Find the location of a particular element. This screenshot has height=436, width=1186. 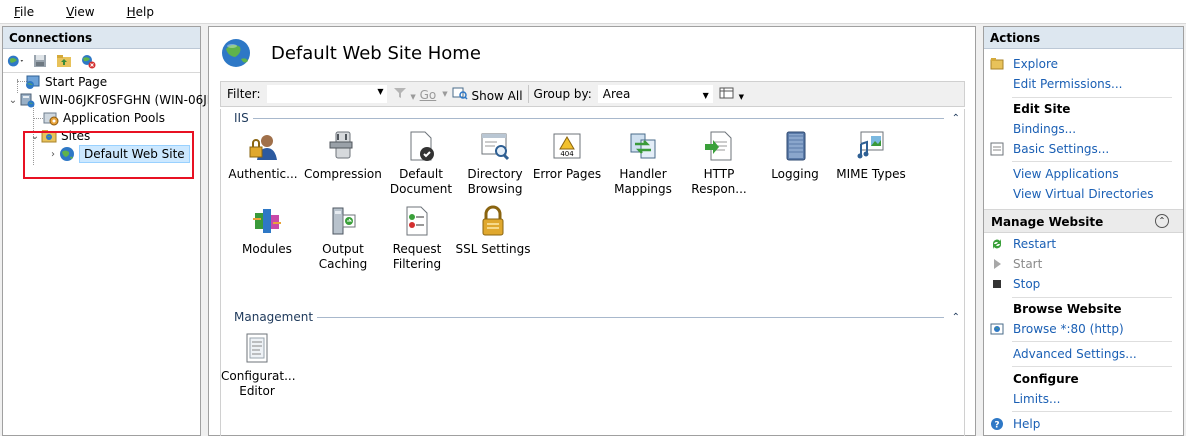

directory-browsing-icon is located at coordinates (495, 146).